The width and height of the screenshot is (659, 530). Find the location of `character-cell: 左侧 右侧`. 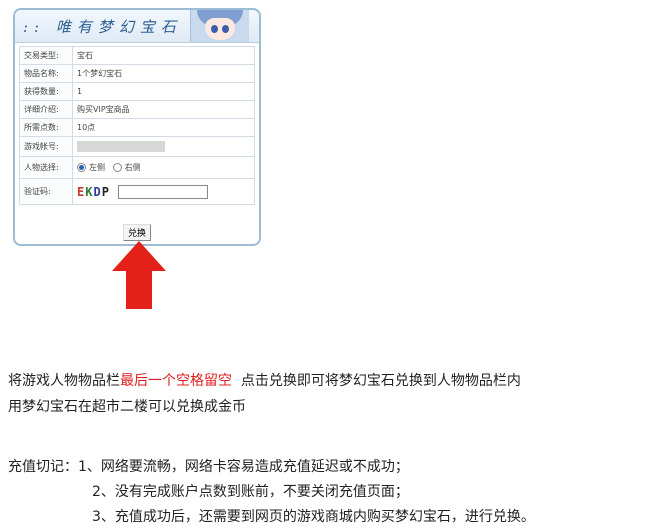

character-cell: 左侧 右侧 is located at coordinates (163, 167).